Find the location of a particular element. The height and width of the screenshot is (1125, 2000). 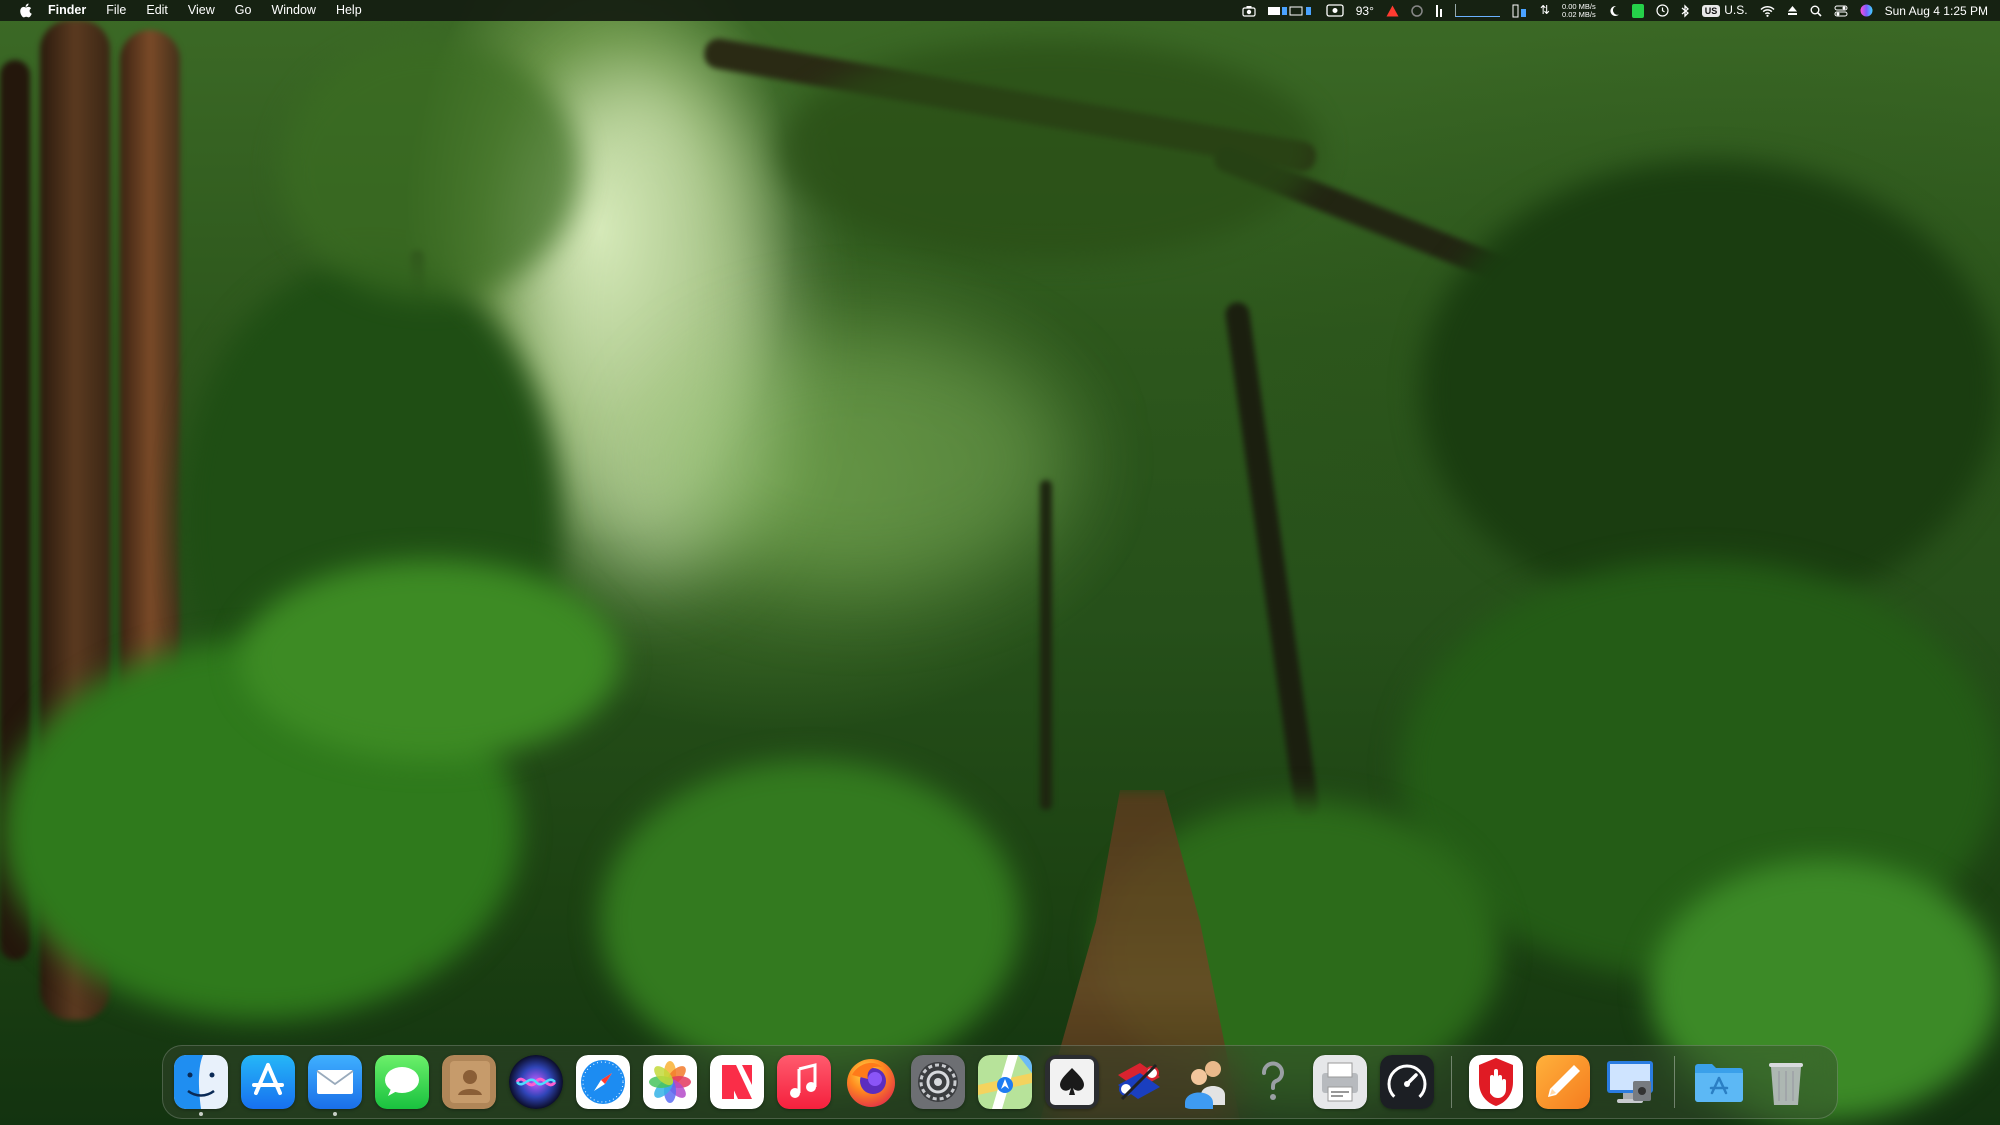

menu-window: Window is located at coordinates (293, 10).